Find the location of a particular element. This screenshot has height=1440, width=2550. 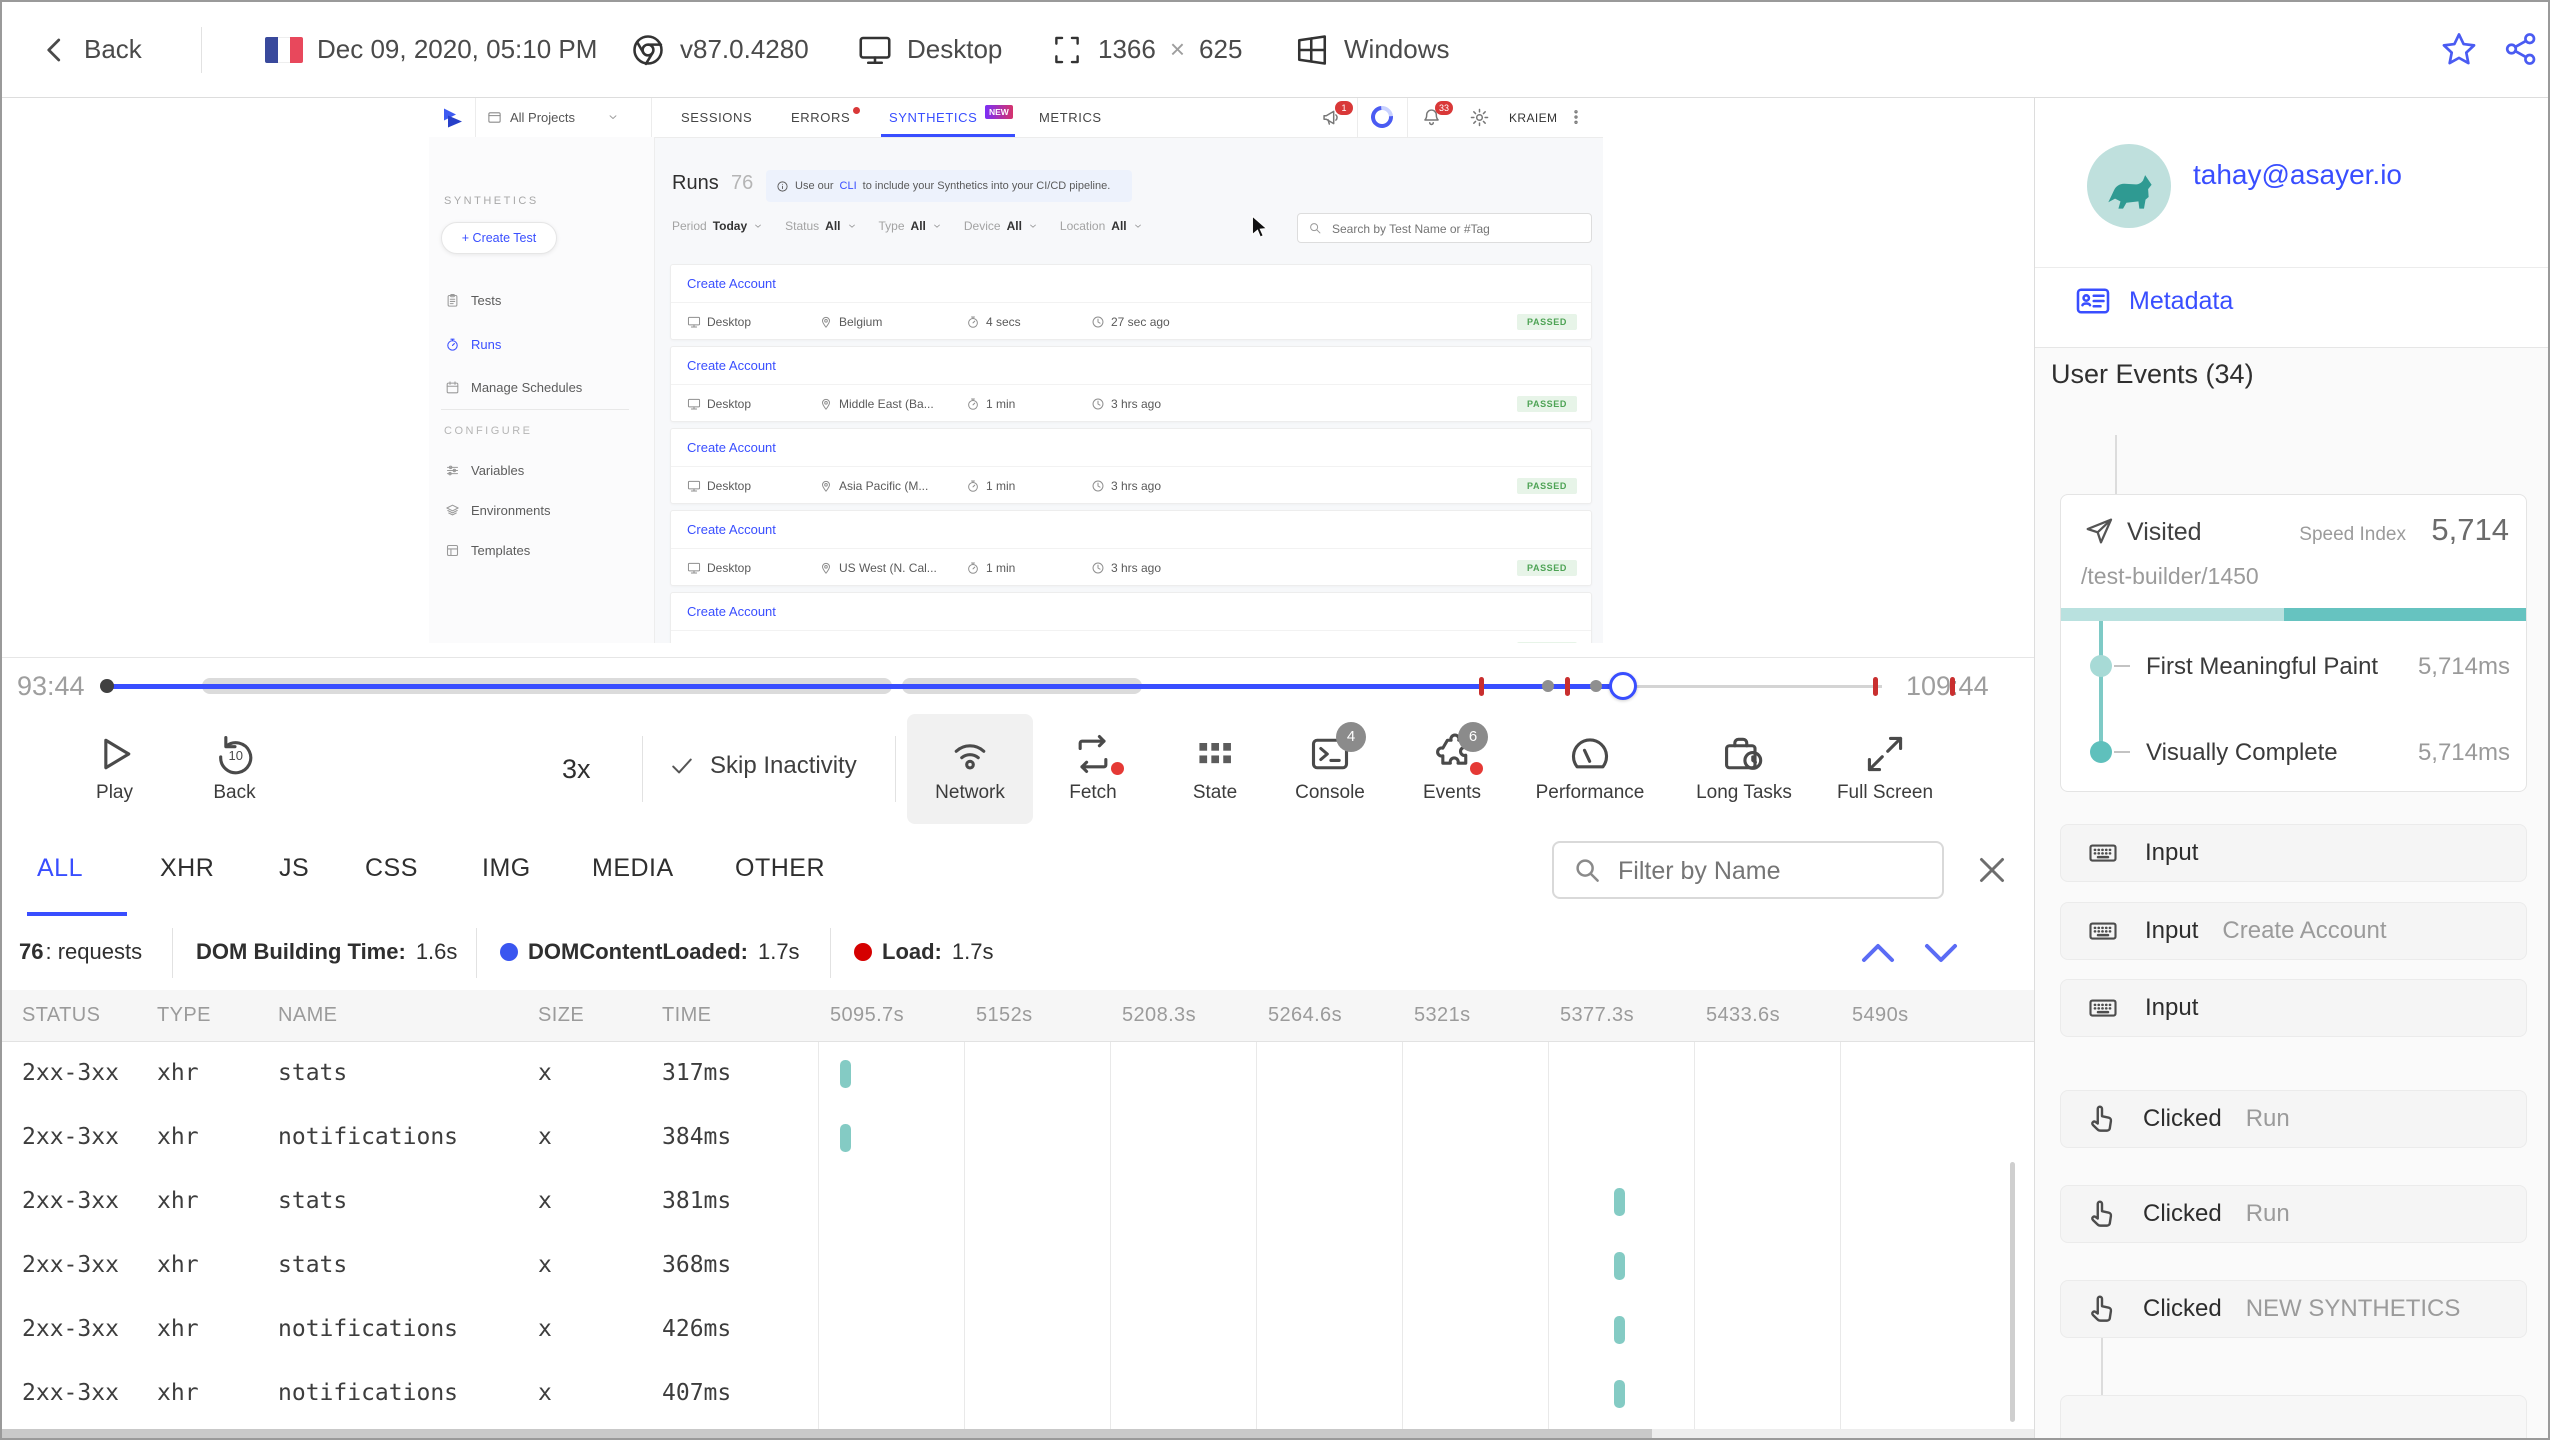

filter-box is located at coordinates (1748, 870).